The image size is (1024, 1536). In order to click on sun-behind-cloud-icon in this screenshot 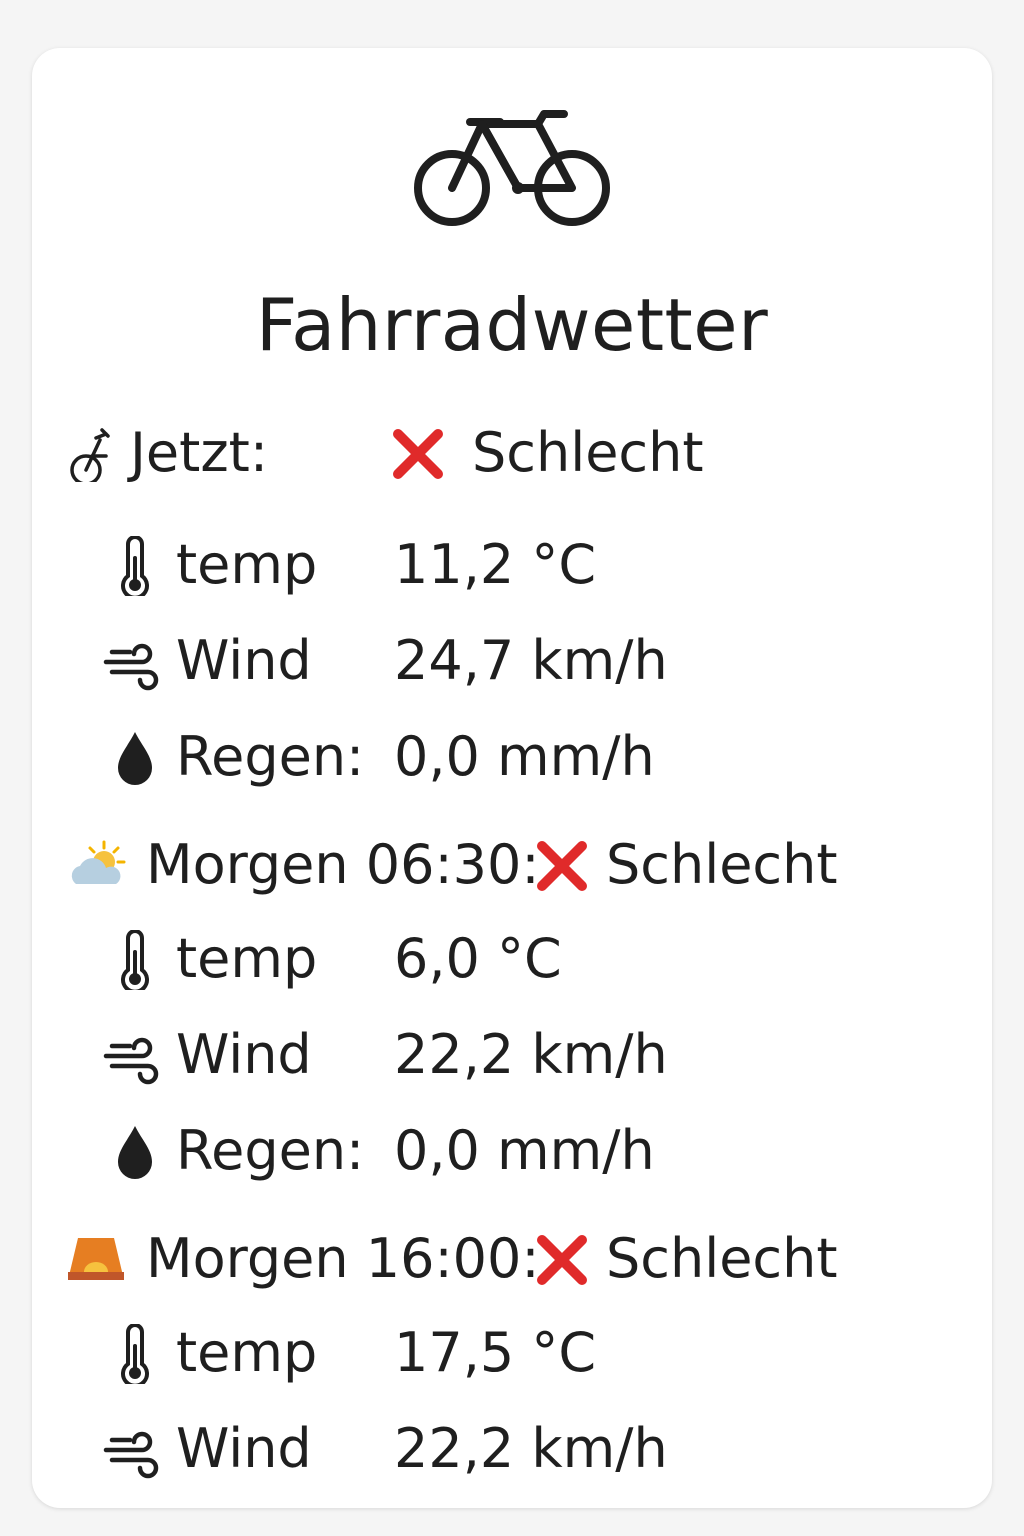, I will do `click(98, 862)`.